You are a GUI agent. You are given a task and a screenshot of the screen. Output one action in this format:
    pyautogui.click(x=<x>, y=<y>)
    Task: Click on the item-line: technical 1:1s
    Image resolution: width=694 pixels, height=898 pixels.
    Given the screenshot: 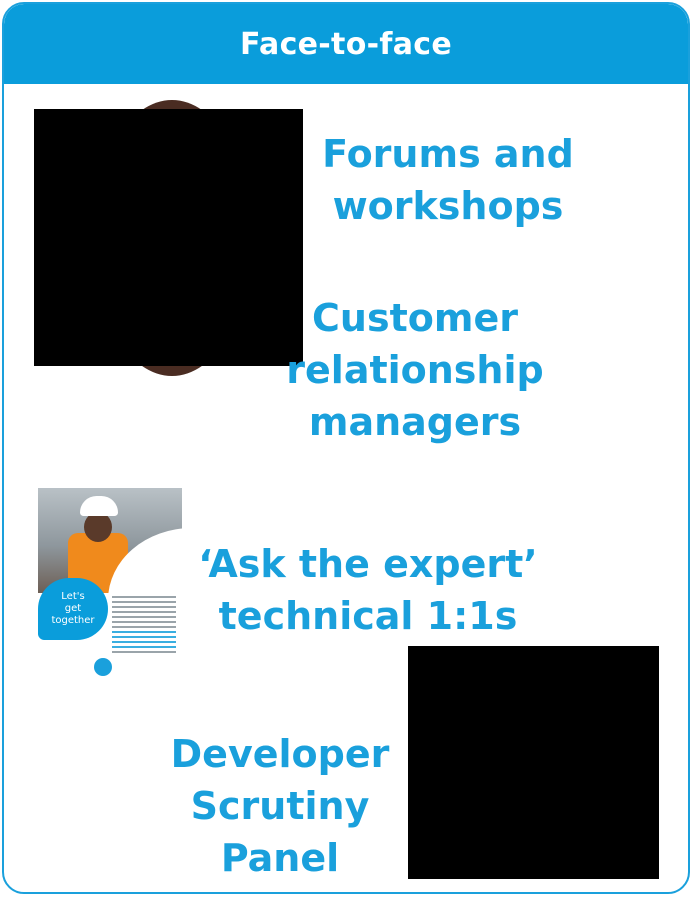 What is the action you would take?
    pyautogui.click(x=368, y=616)
    